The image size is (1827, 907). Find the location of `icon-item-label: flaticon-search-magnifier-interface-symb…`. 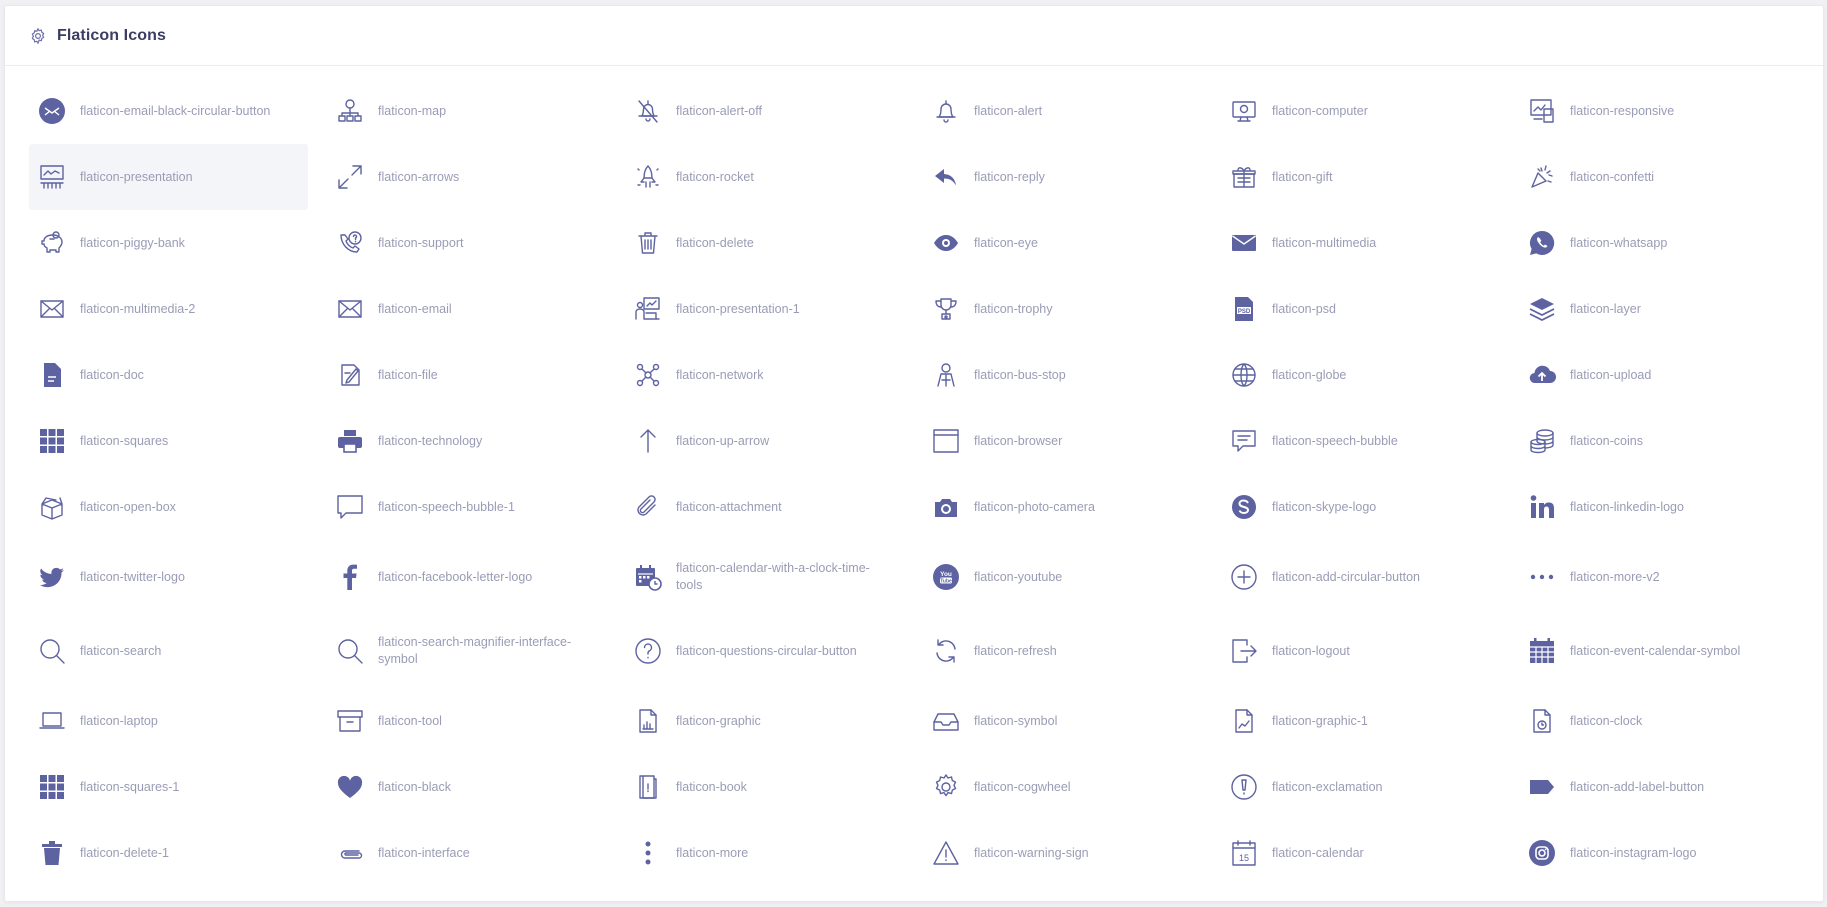

icon-item-label: flaticon-search-magnifier-interface-symb… is located at coordinates (475, 650).